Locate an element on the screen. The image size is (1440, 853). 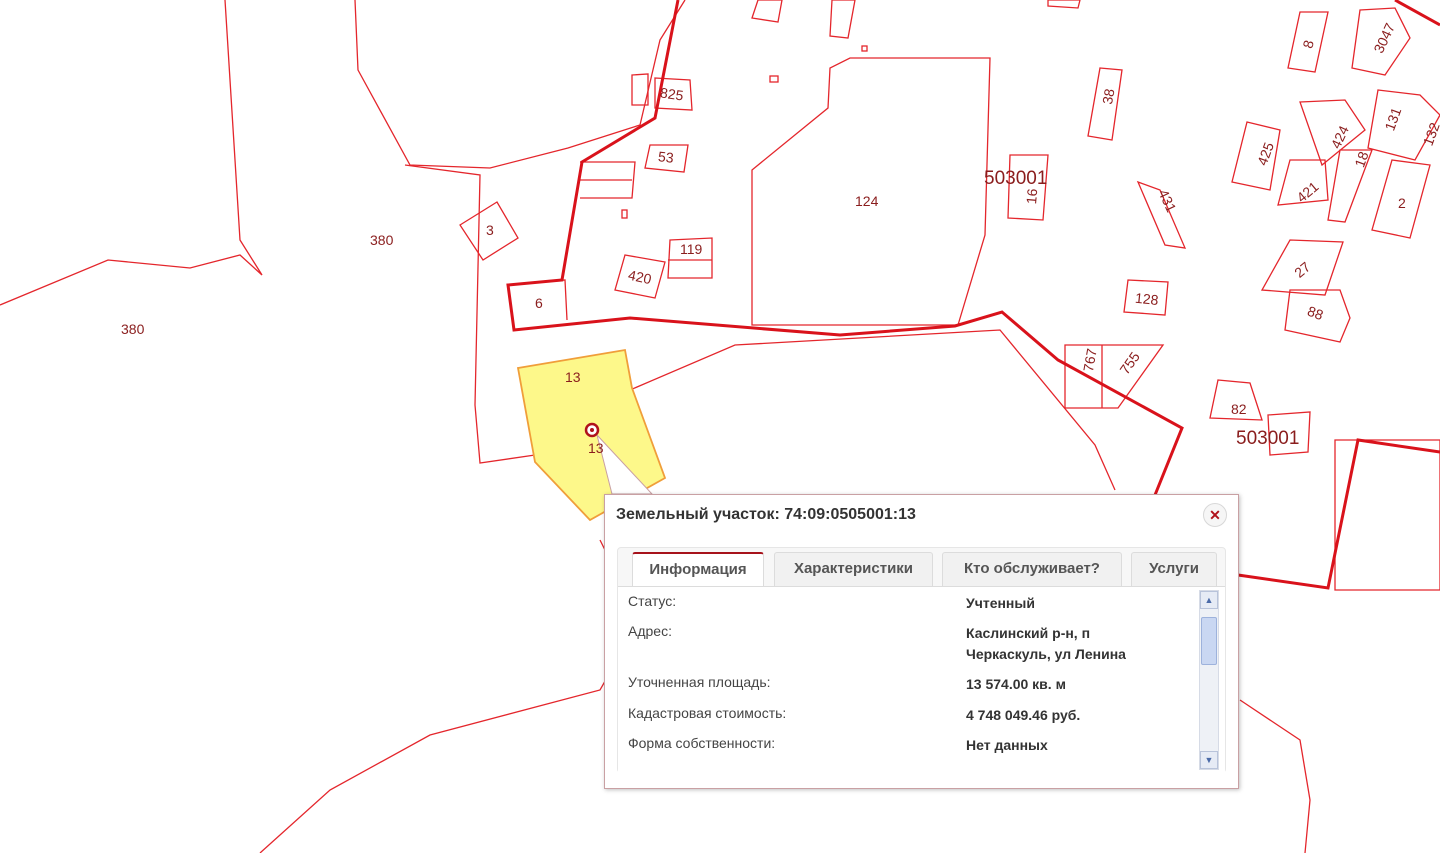
info-value: 13 574.00 кв. м is located at coordinates (1016, 684).